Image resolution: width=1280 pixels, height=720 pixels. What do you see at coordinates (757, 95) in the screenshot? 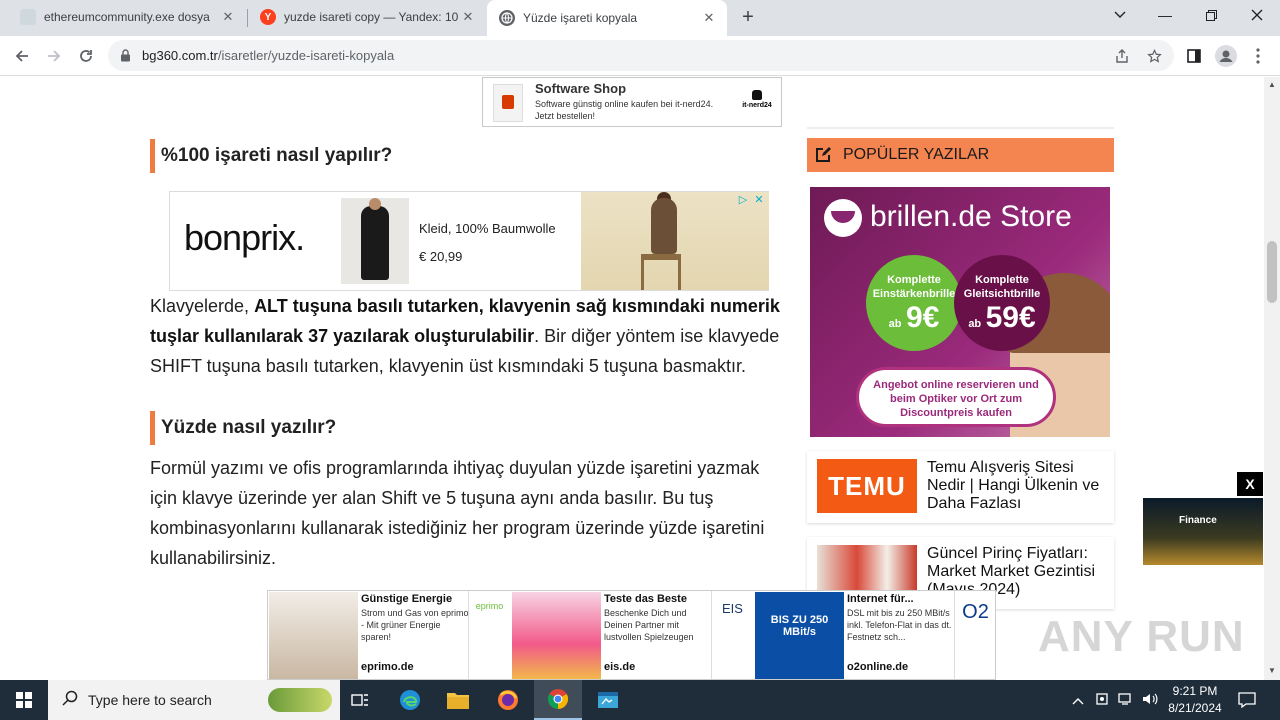
I see `cat-icon` at bounding box center [757, 95].